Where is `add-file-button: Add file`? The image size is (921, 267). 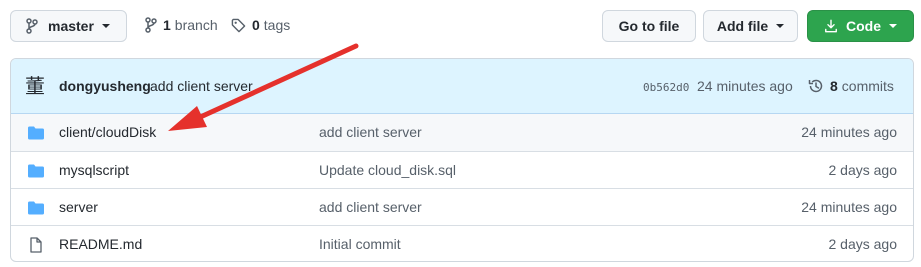
add-file-button: Add file is located at coordinates (750, 26).